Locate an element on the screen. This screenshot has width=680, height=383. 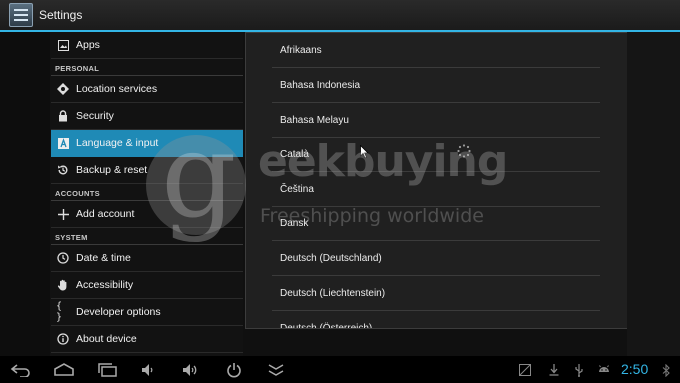
location-icon is located at coordinates (63, 89).